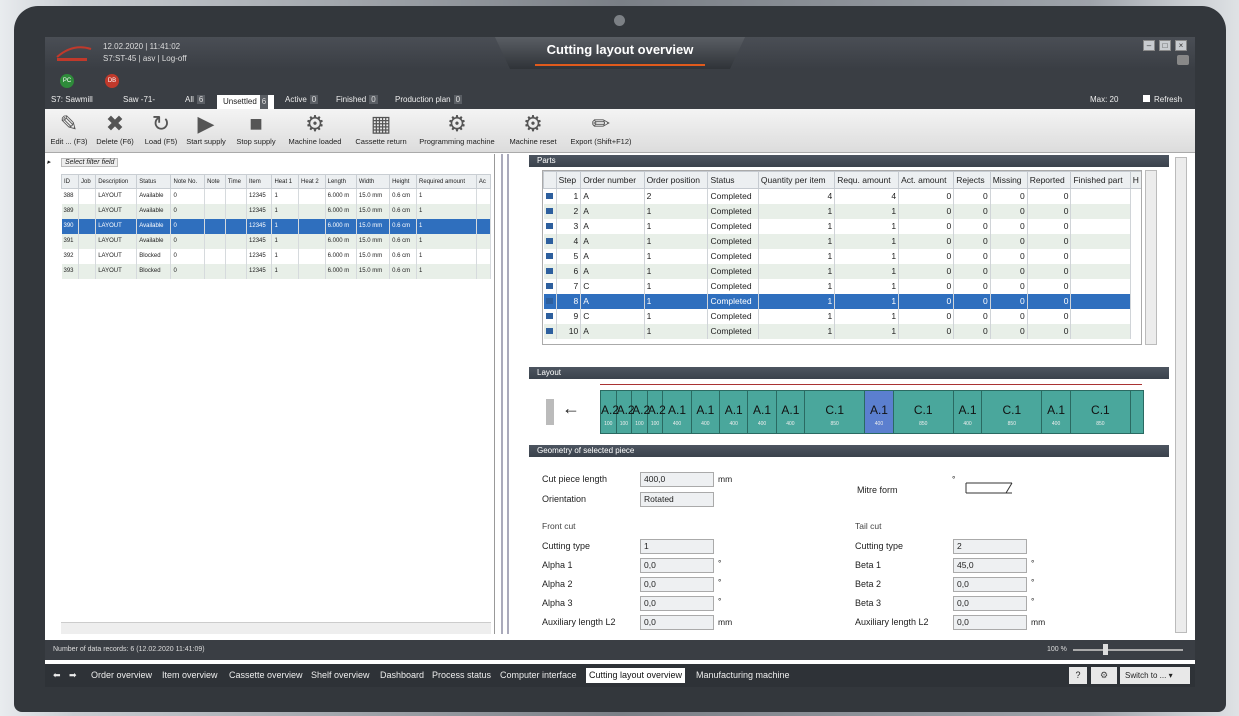  I want to click on tab-unsettled: Unsettled 6, so click(246, 102).